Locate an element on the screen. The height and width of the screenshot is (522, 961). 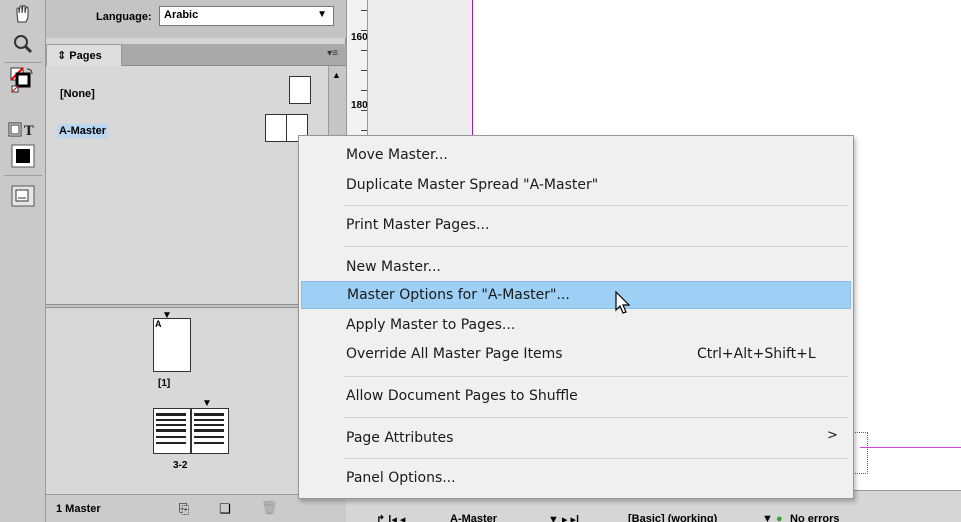
menu-item-label: Page Attributes is located at coordinates (400, 438).